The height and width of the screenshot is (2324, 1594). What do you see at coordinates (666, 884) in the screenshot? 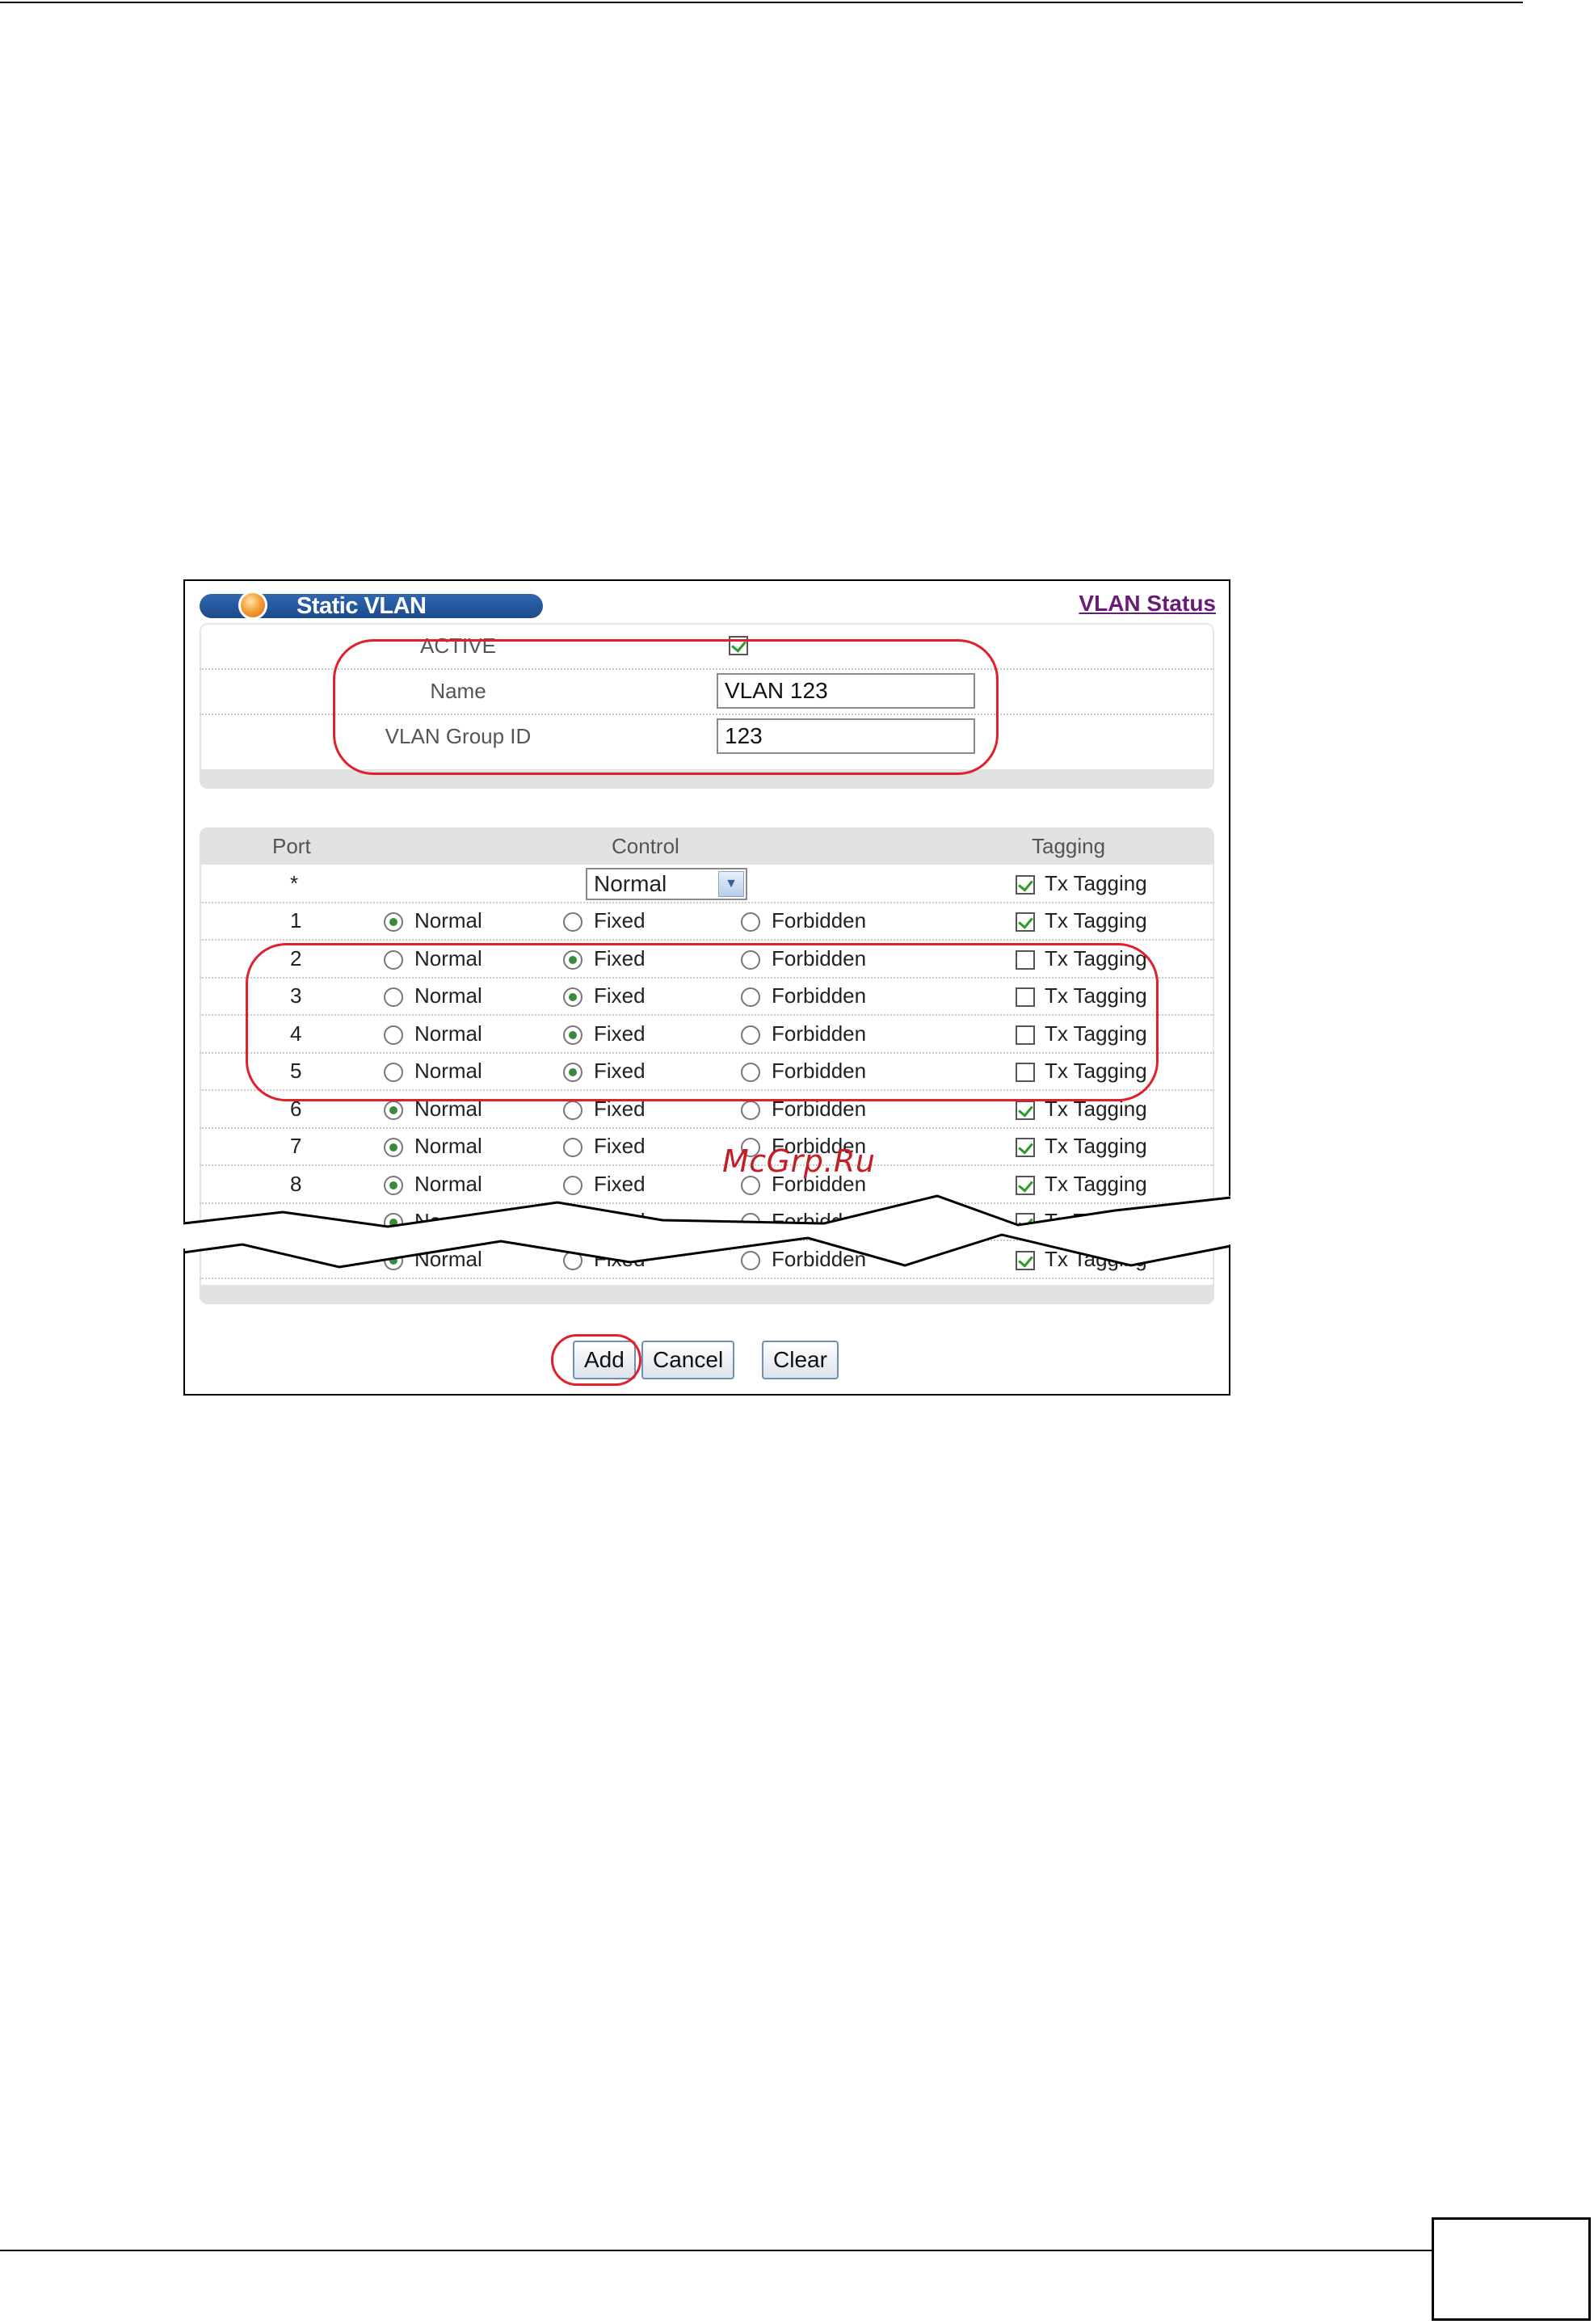
I see `control-all-select: Normal ▼` at bounding box center [666, 884].